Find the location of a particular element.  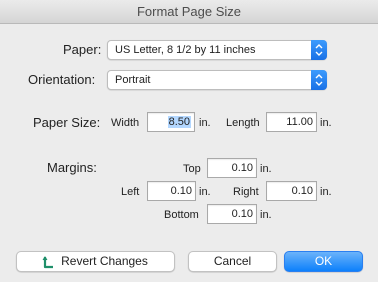

revert-arrow-icon is located at coordinates (47, 262).